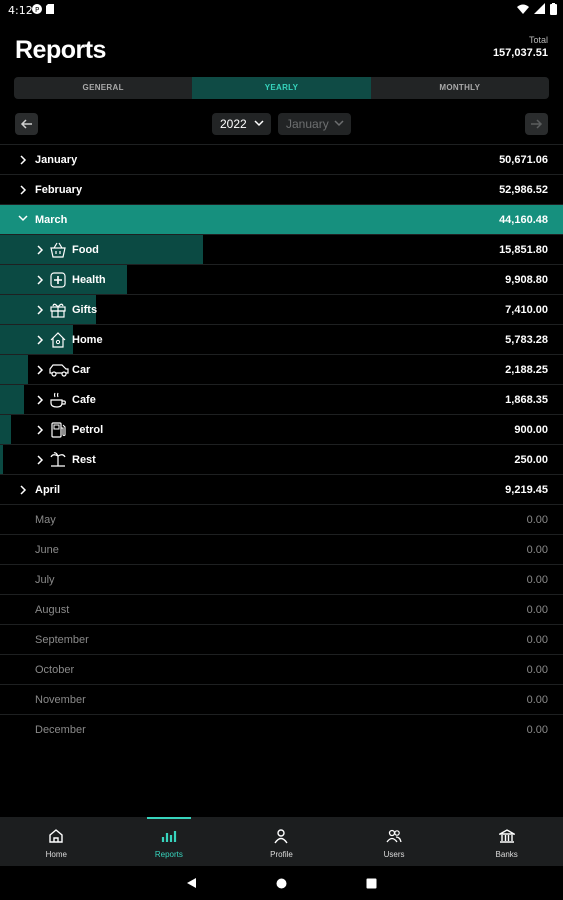  What do you see at coordinates (526, 400) in the screenshot?
I see `category-value: 1,868.35` at bounding box center [526, 400].